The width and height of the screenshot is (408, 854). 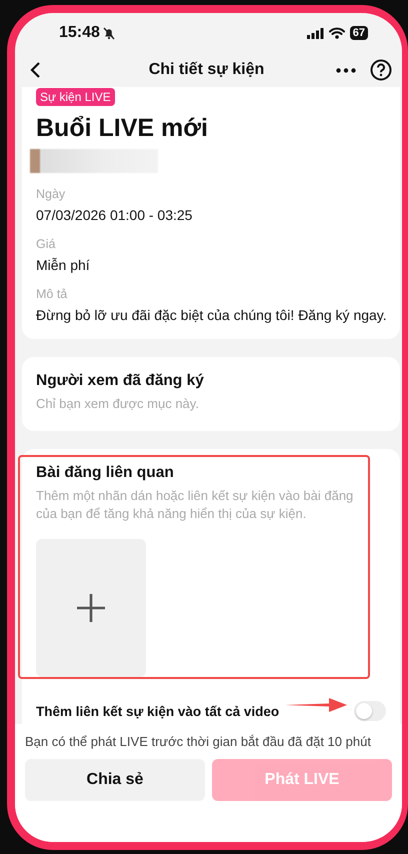 I want to click on field-value: Miễn phí, so click(x=63, y=265).